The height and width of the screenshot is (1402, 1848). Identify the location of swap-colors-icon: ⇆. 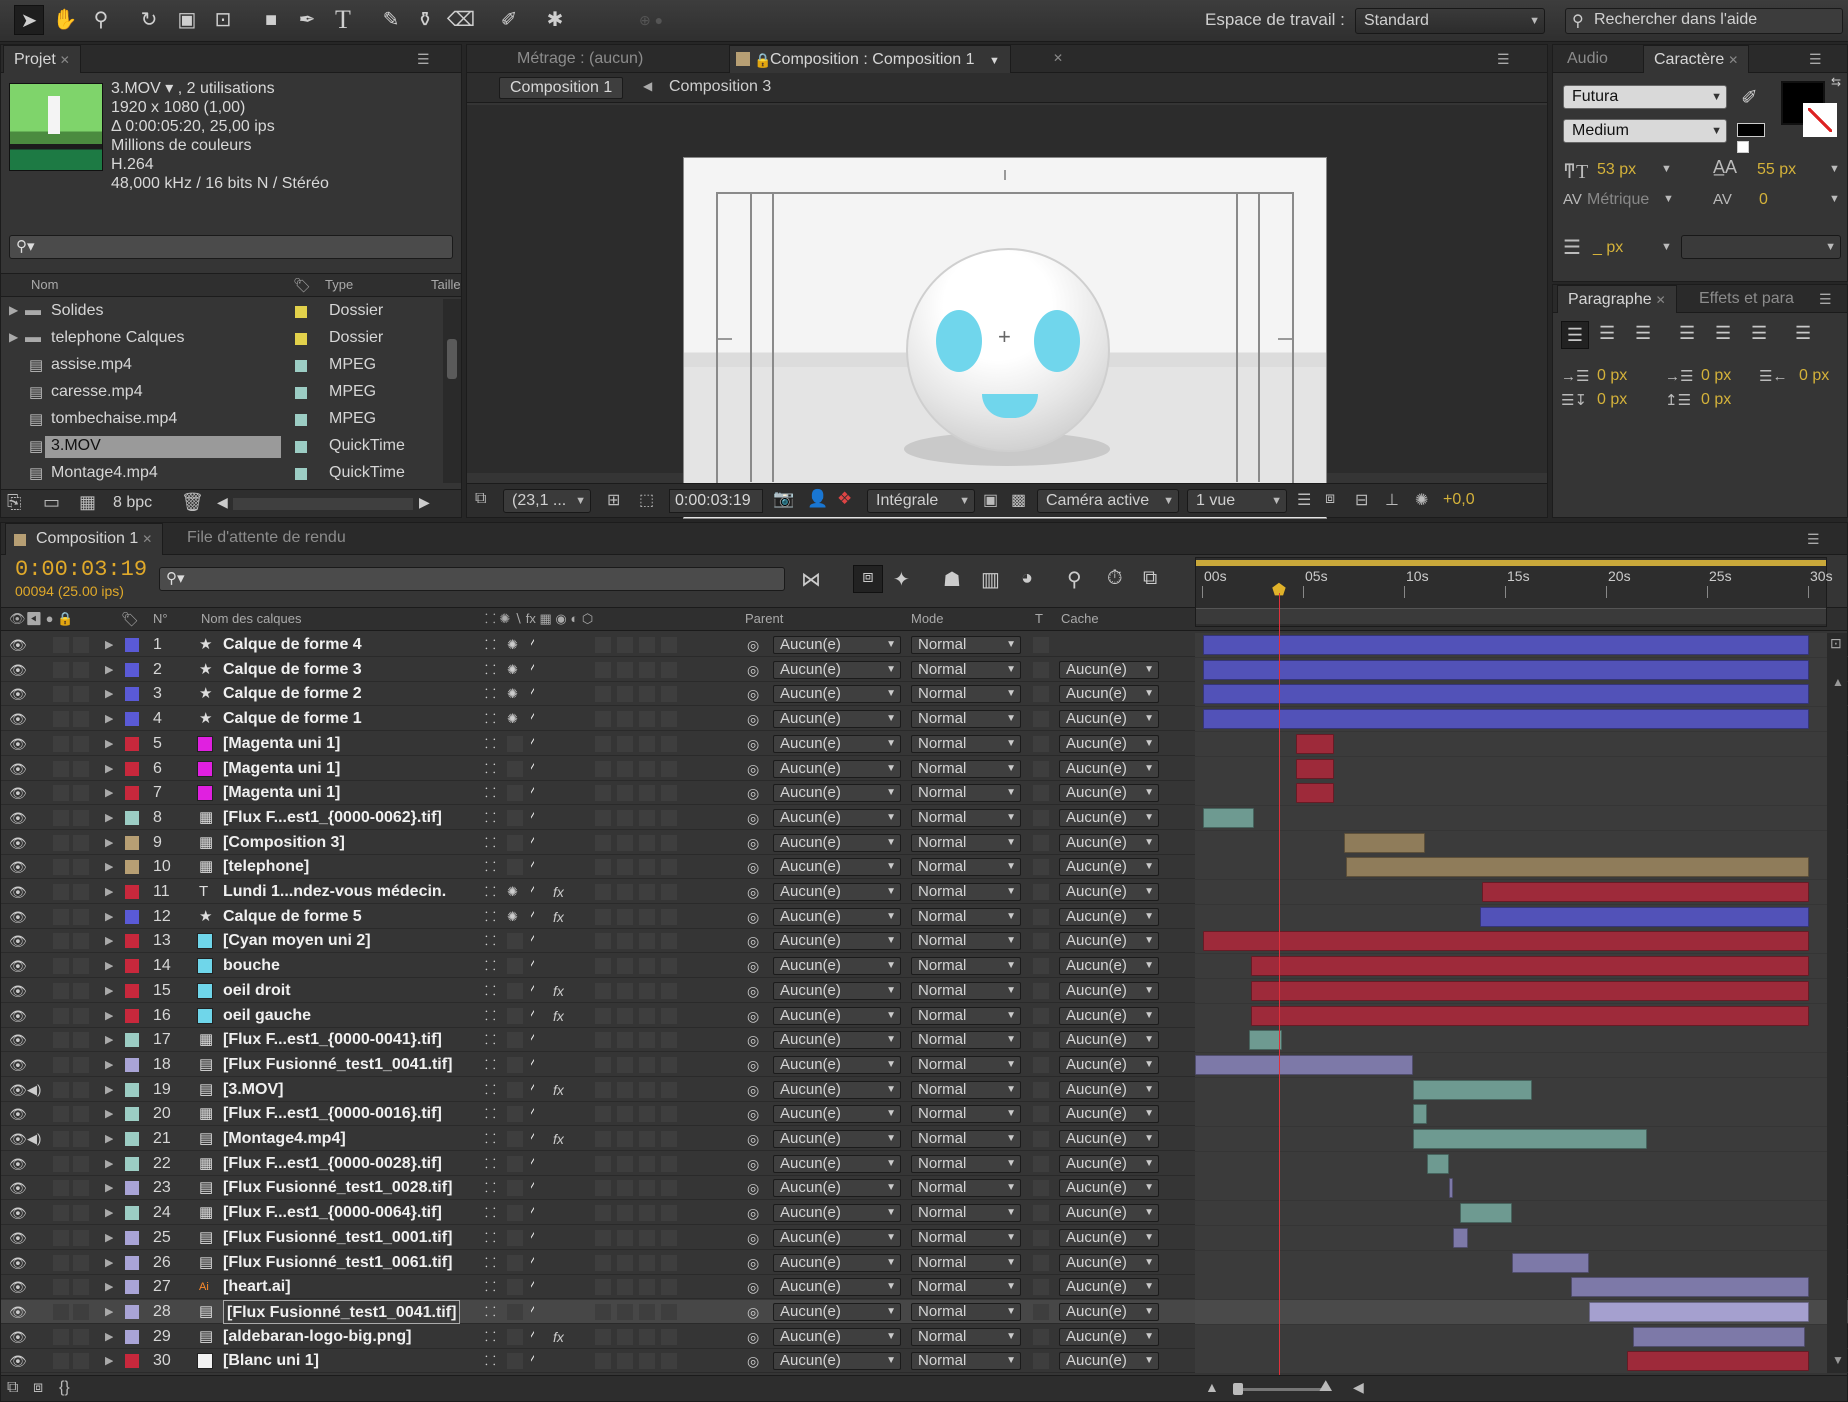
(1836, 82).